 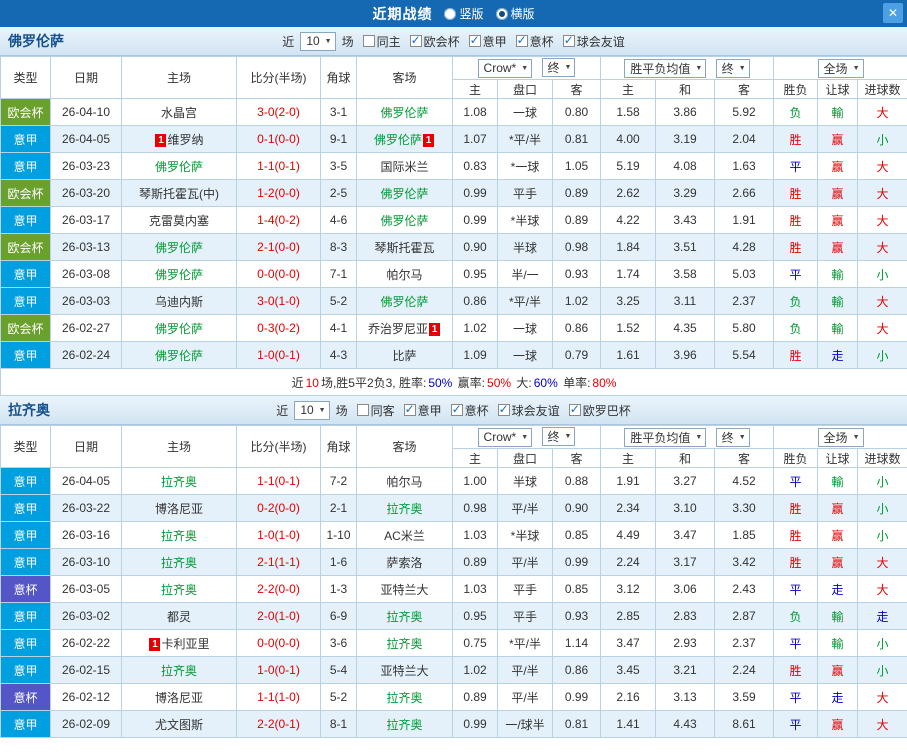 What do you see at coordinates (185, 139) in the screenshot?
I see `team-name: 维罗纳` at bounding box center [185, 139].